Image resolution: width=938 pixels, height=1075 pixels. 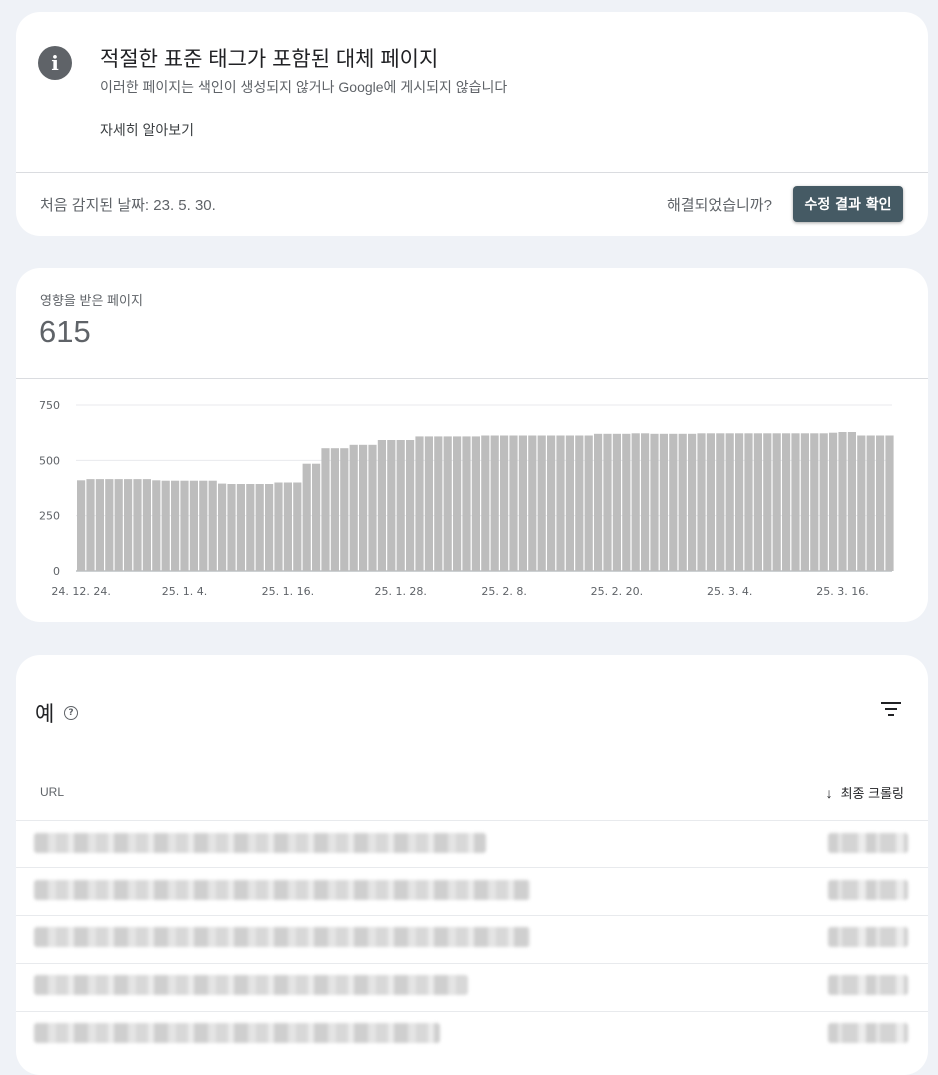 What do you see at coordinates (71, 713) in the screenshot?
I see `help-circle-icon: ?` at bounding box center [71, 713].